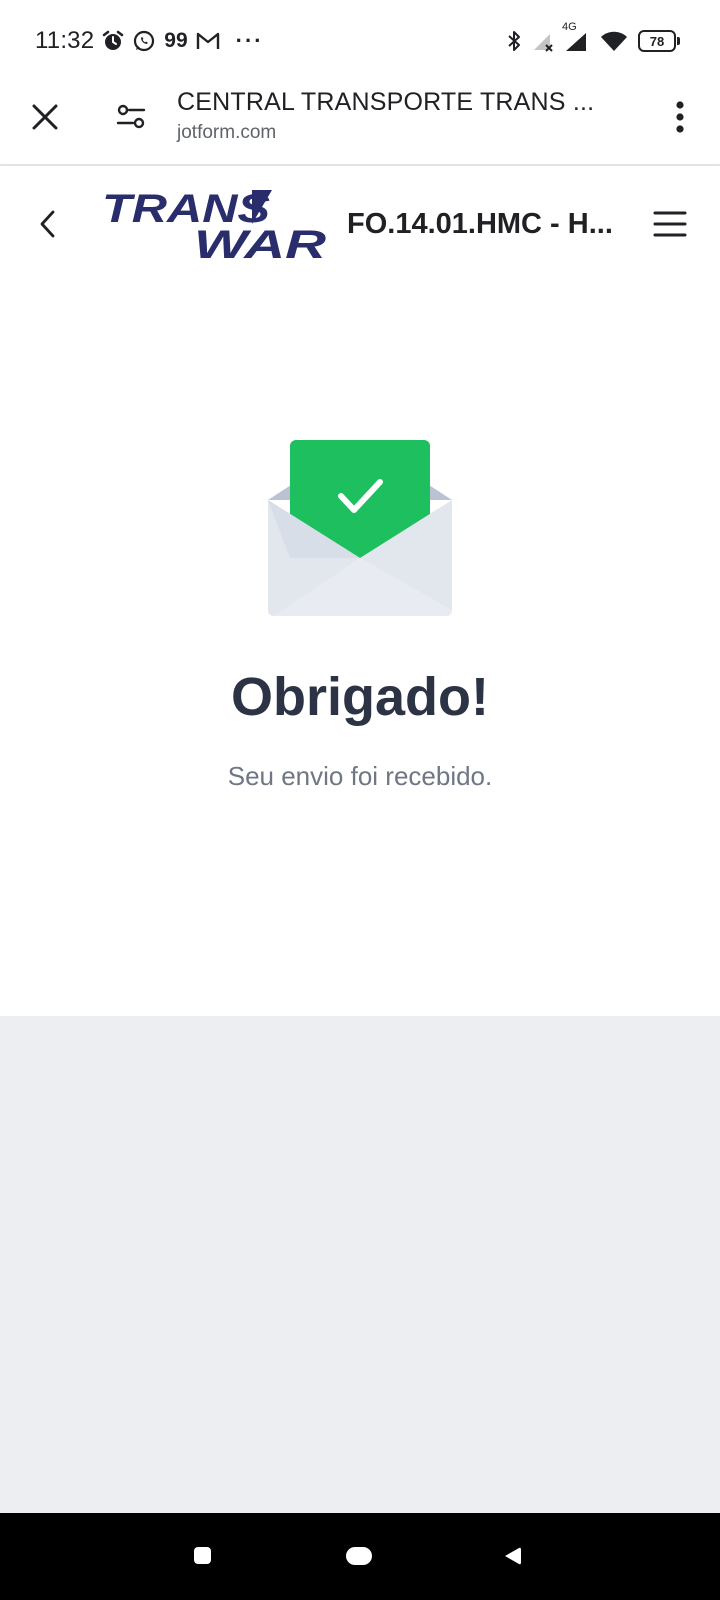  Describe the element at coordinates (144, 41) in the screenshot. I see `whatsapp-icon` at that location.